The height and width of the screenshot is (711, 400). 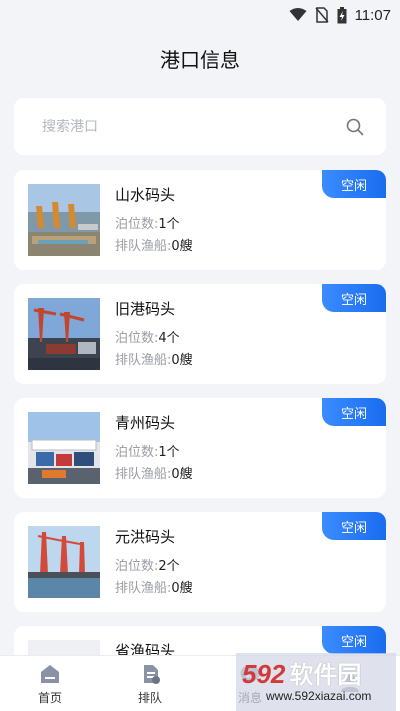 What do you see at coordinates (200, 334) in the screenshot?
I see `port-card: 旧港码头 泊位数:4个 排队渔船:0艘 空闲` at bounding box center [200, 334].